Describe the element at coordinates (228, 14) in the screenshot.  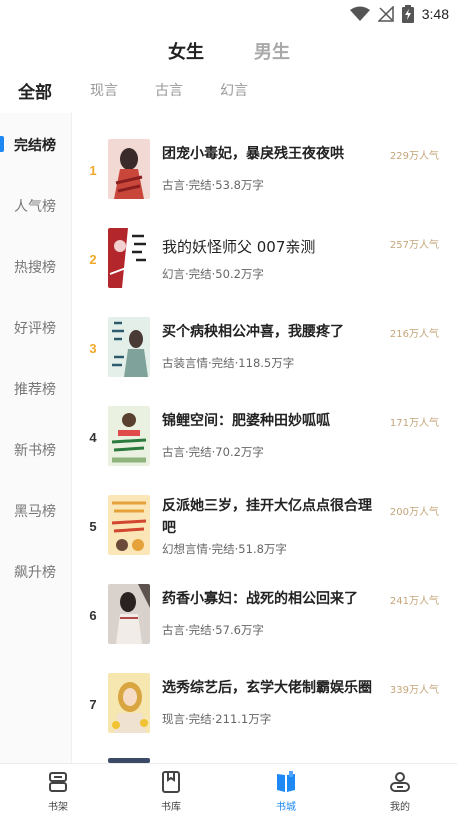
I see `status-bar: 3:48` at that location.